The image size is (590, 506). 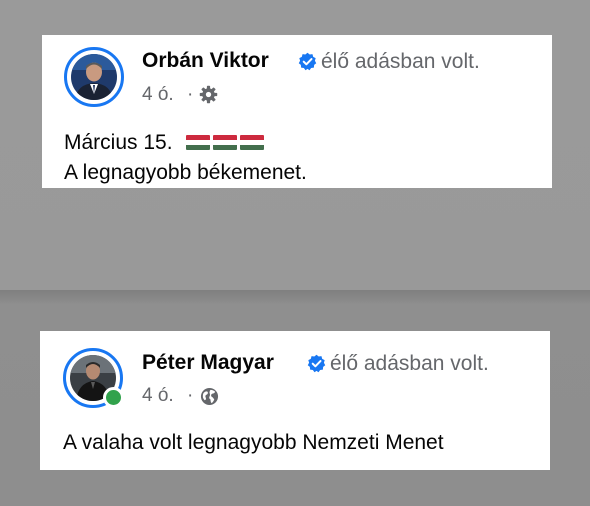 I want to click on profile-photo, so click(x=94, y=77).